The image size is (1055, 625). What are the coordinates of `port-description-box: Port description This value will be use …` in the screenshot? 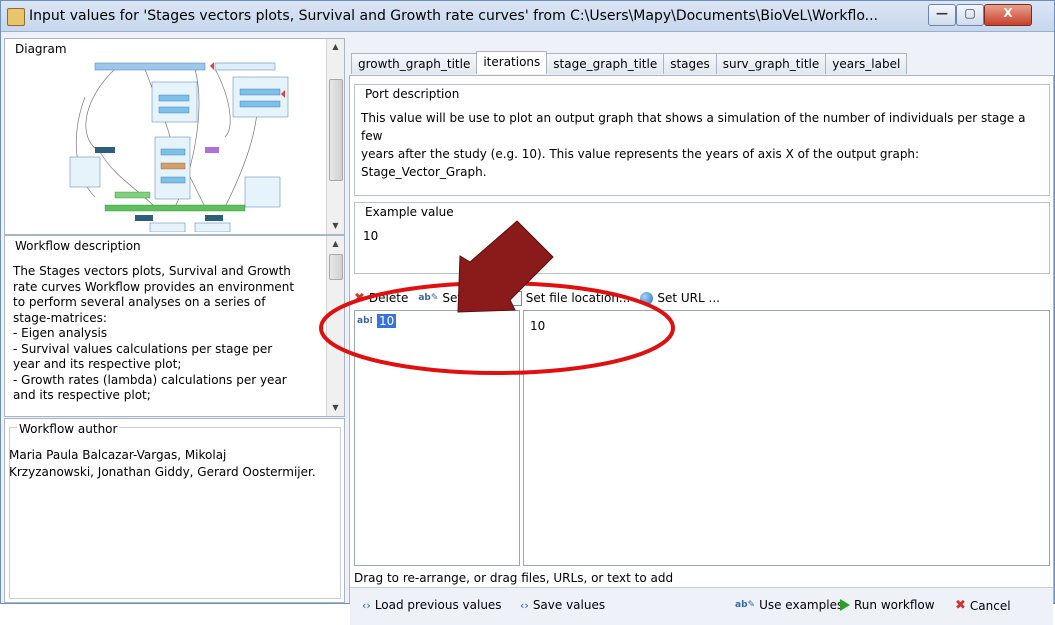 It's located at (702, 140).